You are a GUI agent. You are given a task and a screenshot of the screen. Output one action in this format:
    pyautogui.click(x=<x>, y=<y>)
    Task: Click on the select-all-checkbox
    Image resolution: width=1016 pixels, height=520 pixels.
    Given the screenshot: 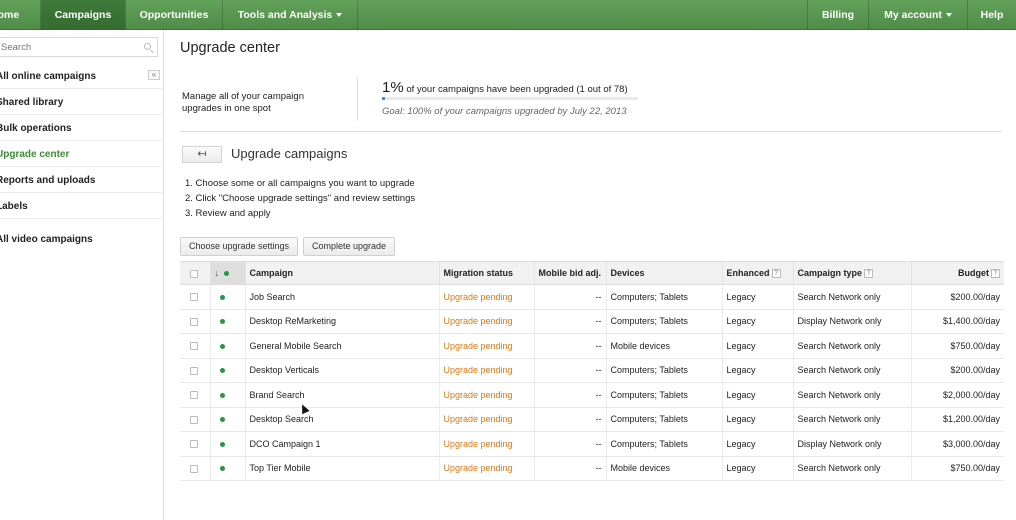 What is the action you would take?
    pyautogui.click(x=194, y=273)
    